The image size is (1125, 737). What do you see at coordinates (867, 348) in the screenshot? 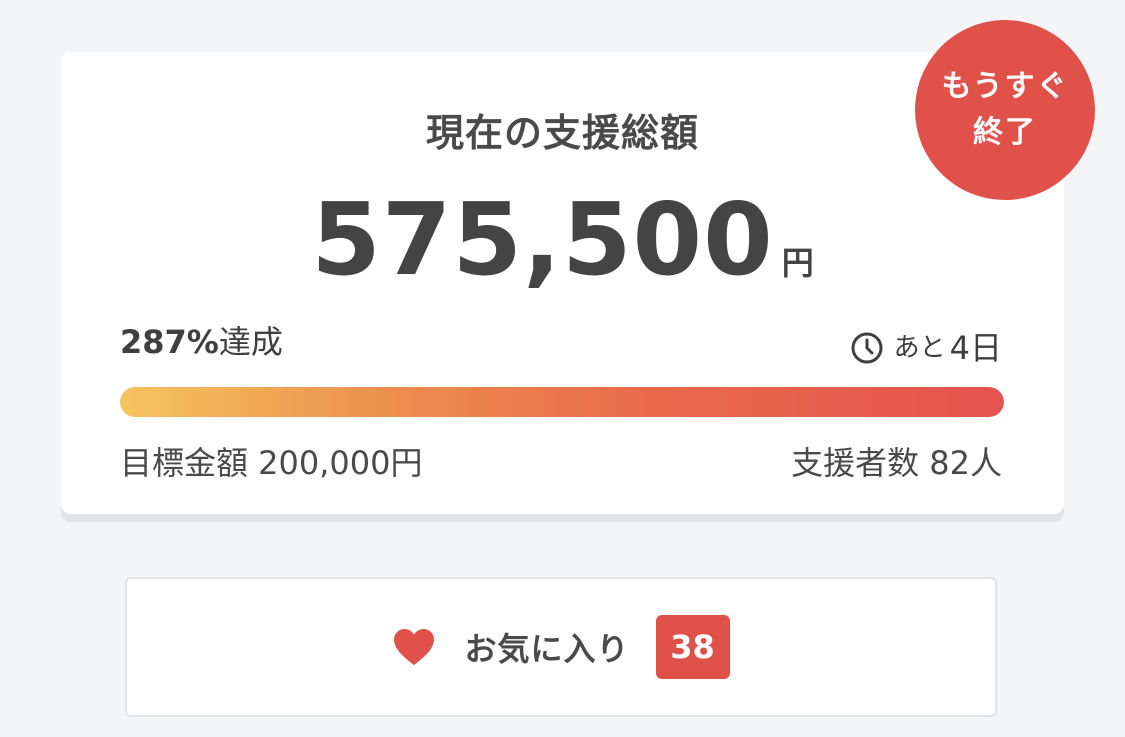
I see `clock-icon` at bounding box center [867, 348].